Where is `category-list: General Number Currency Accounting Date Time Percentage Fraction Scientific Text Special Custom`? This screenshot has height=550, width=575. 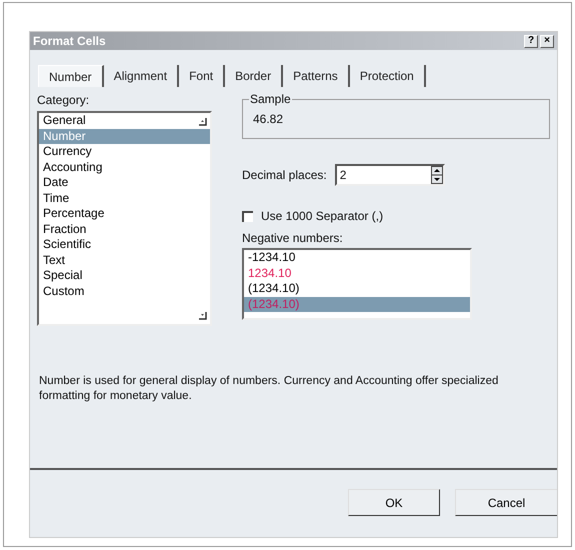
category-list: General Number Currency Accounting Date Time Percentage Fraction Scientific Text Special Custom is located at coordinates (124, 218).